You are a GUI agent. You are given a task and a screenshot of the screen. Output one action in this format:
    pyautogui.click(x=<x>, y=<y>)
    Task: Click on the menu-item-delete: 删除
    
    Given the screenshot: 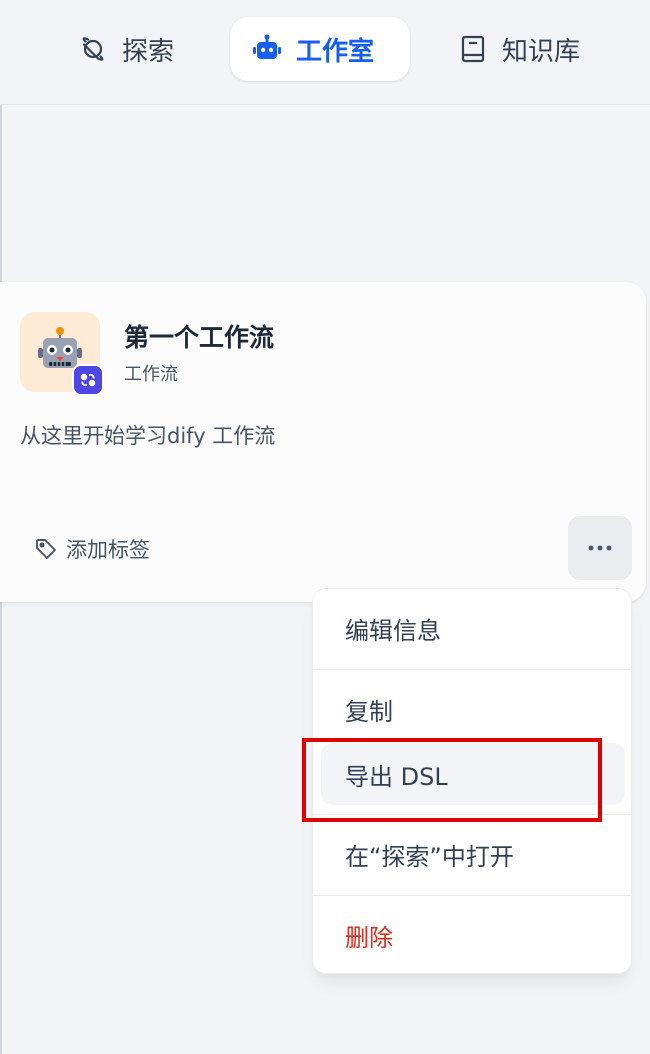 What is the action you would take?
    pyautogui.click(x=473, y=935)
    